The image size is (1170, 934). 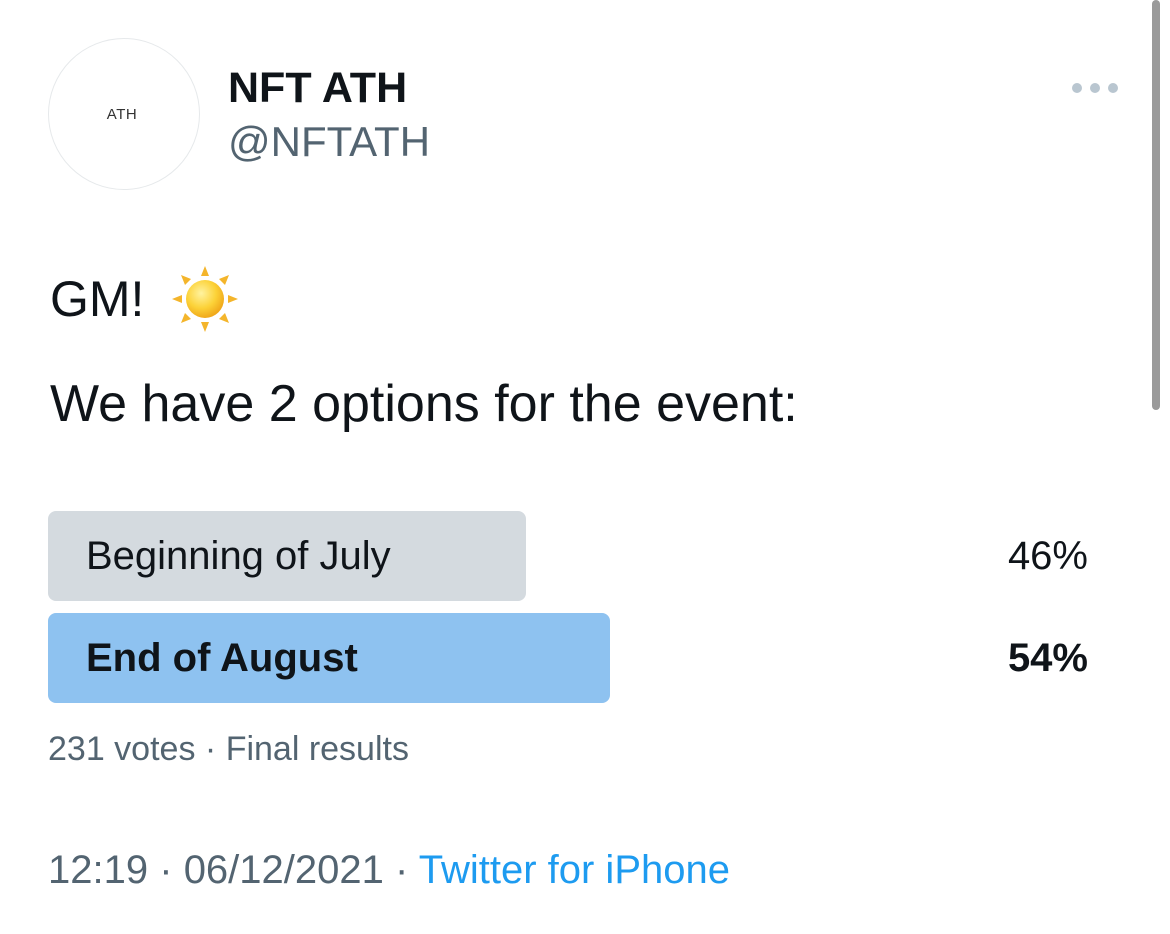 What do you see at coordinates (238, 556) in the screenshot?
I see `poll-option-label: Beginning of July` at bounding box center [238, 556].